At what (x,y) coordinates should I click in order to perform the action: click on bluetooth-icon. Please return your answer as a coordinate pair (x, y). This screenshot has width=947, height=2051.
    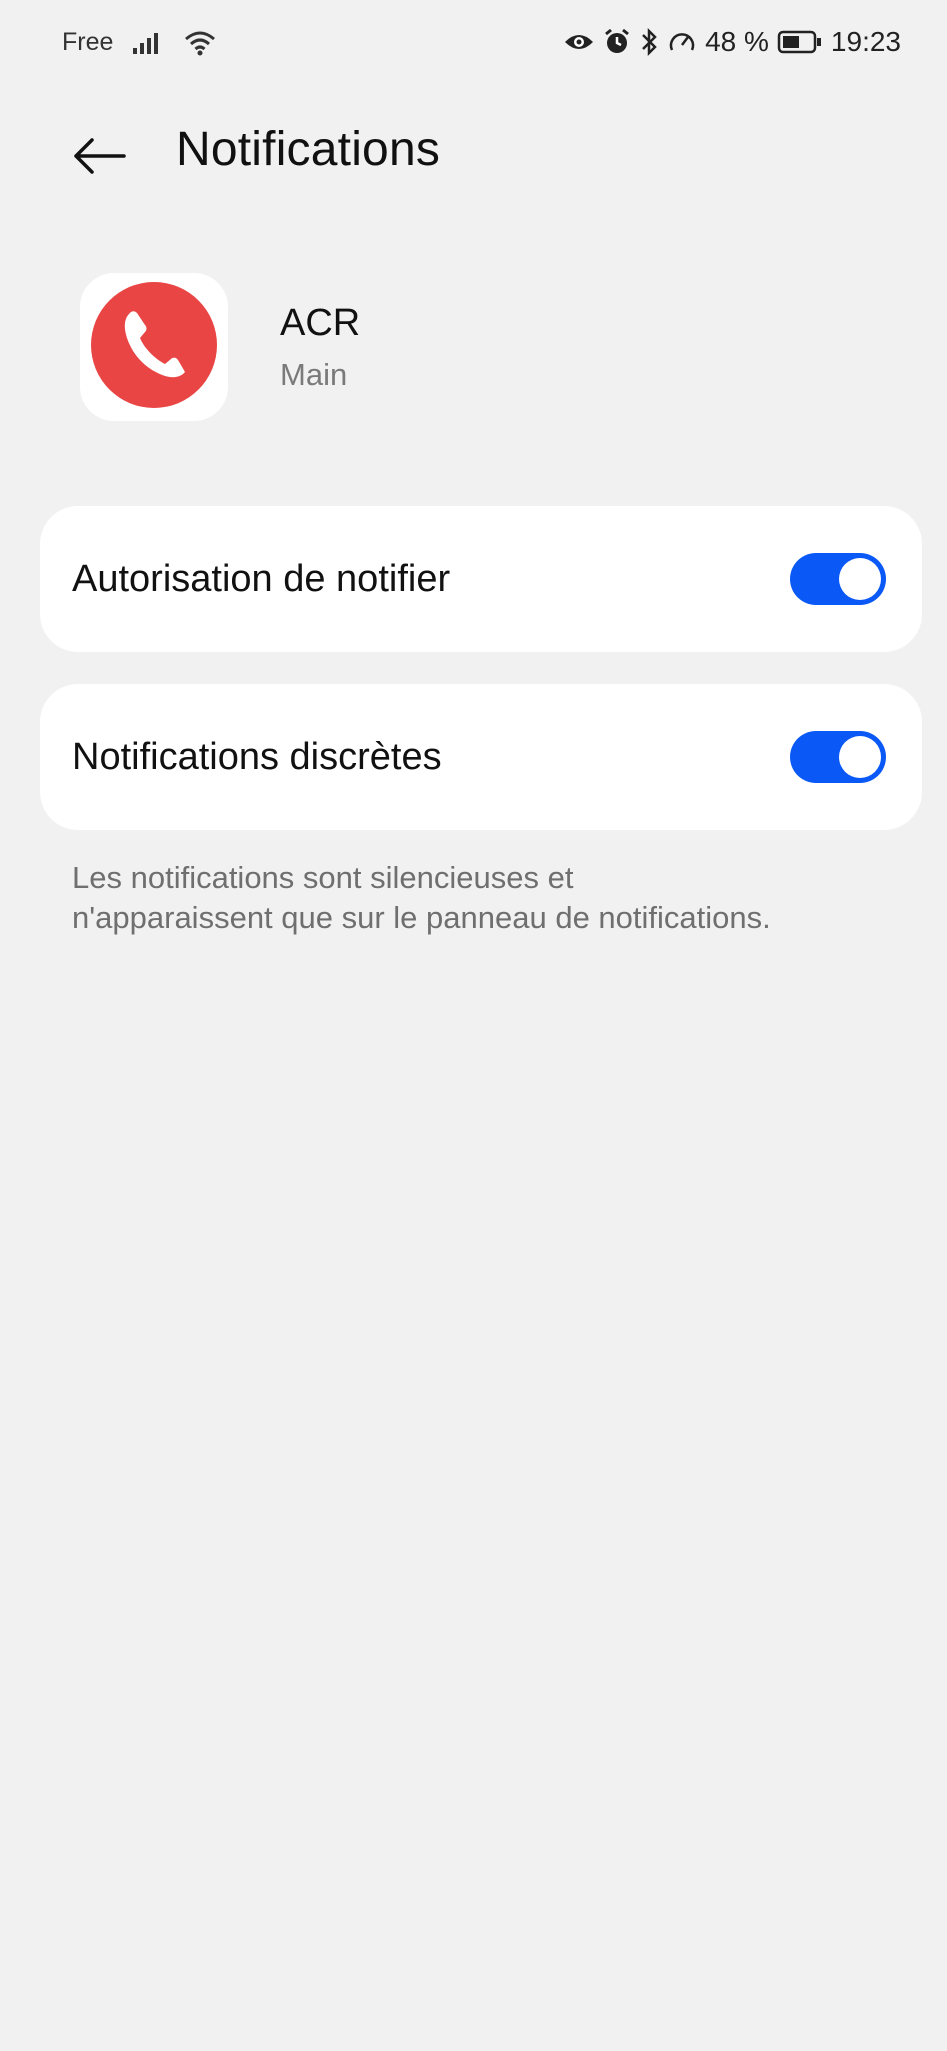
    Looking at the image, I should click on (649, 42).